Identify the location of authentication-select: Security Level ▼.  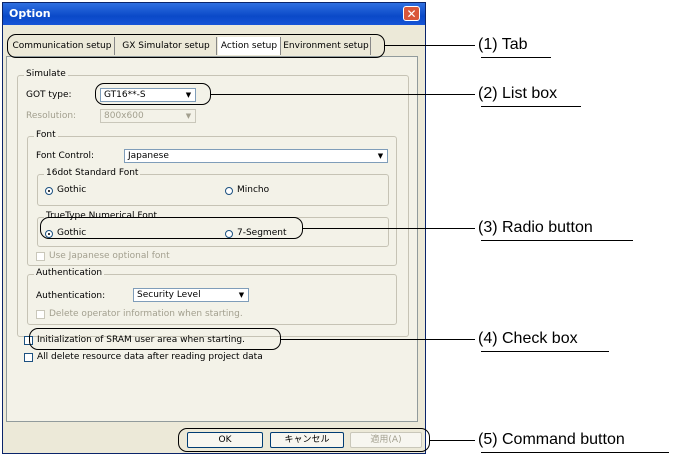
(191, 295).